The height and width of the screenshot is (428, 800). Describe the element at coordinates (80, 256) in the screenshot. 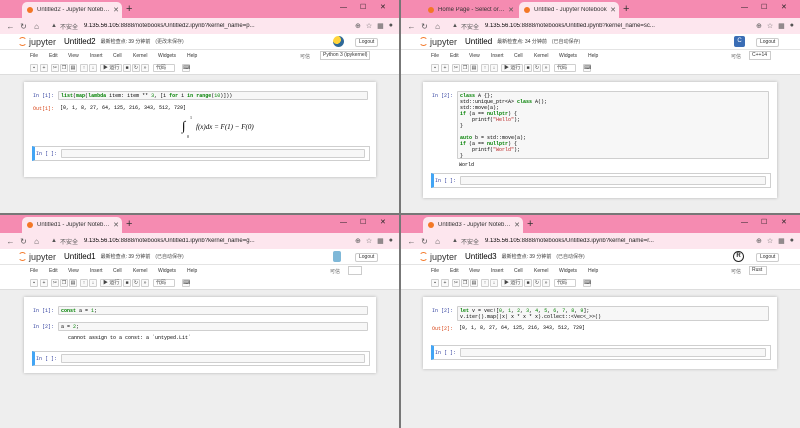

I see `notebook-title: Untitled1` at that location.